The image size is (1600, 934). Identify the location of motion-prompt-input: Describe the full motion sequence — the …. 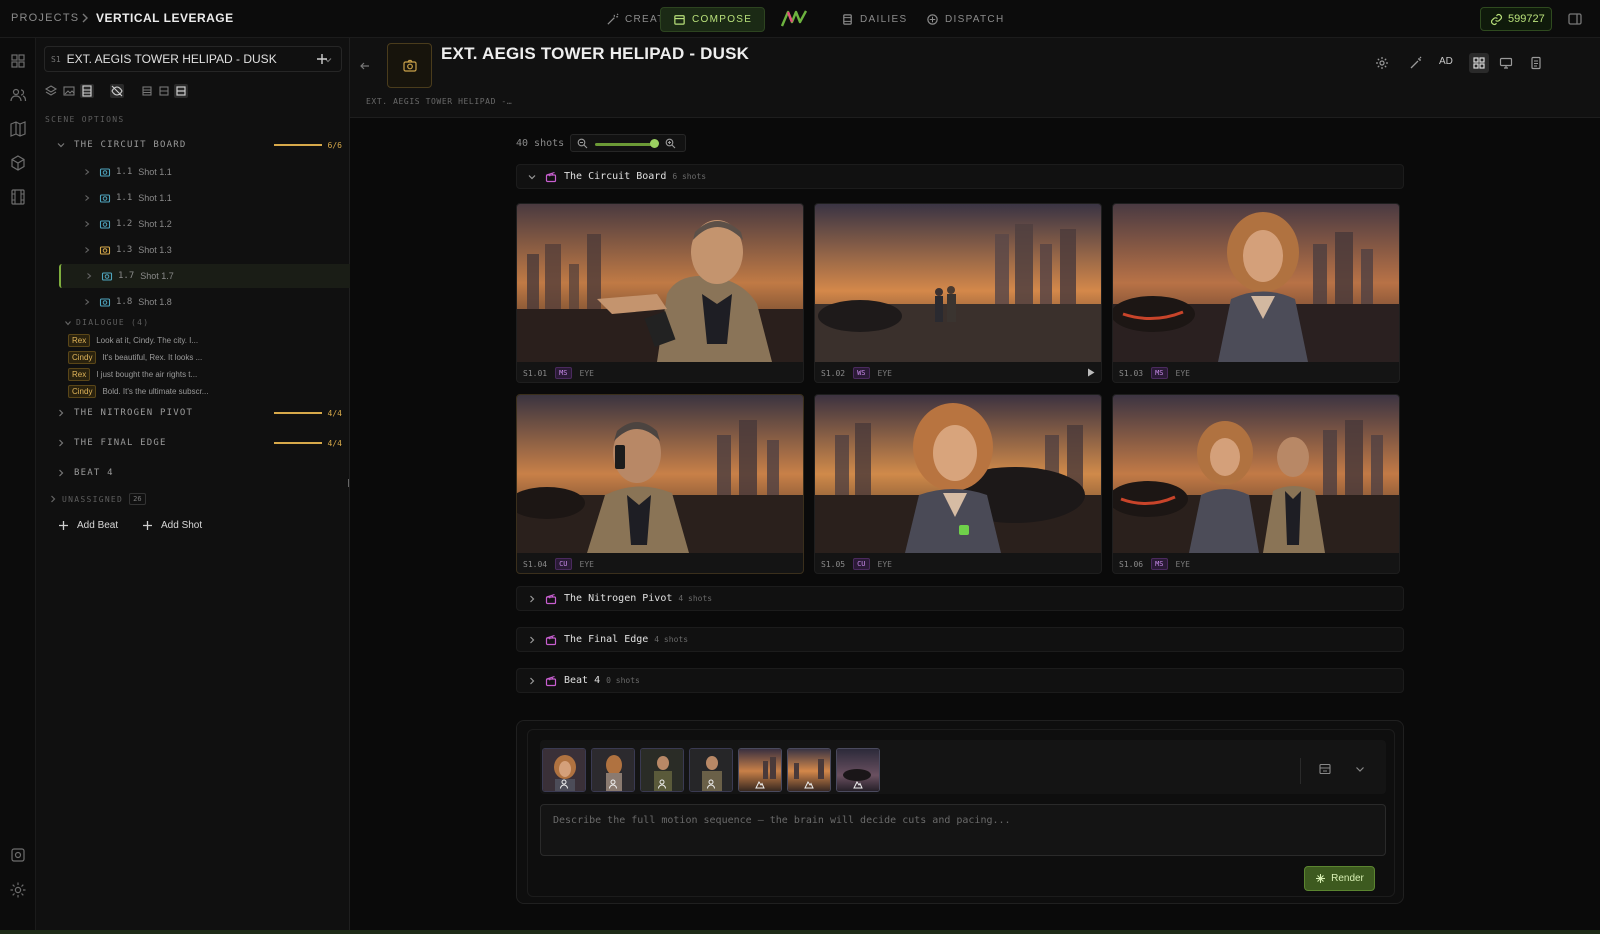
(963, 830).